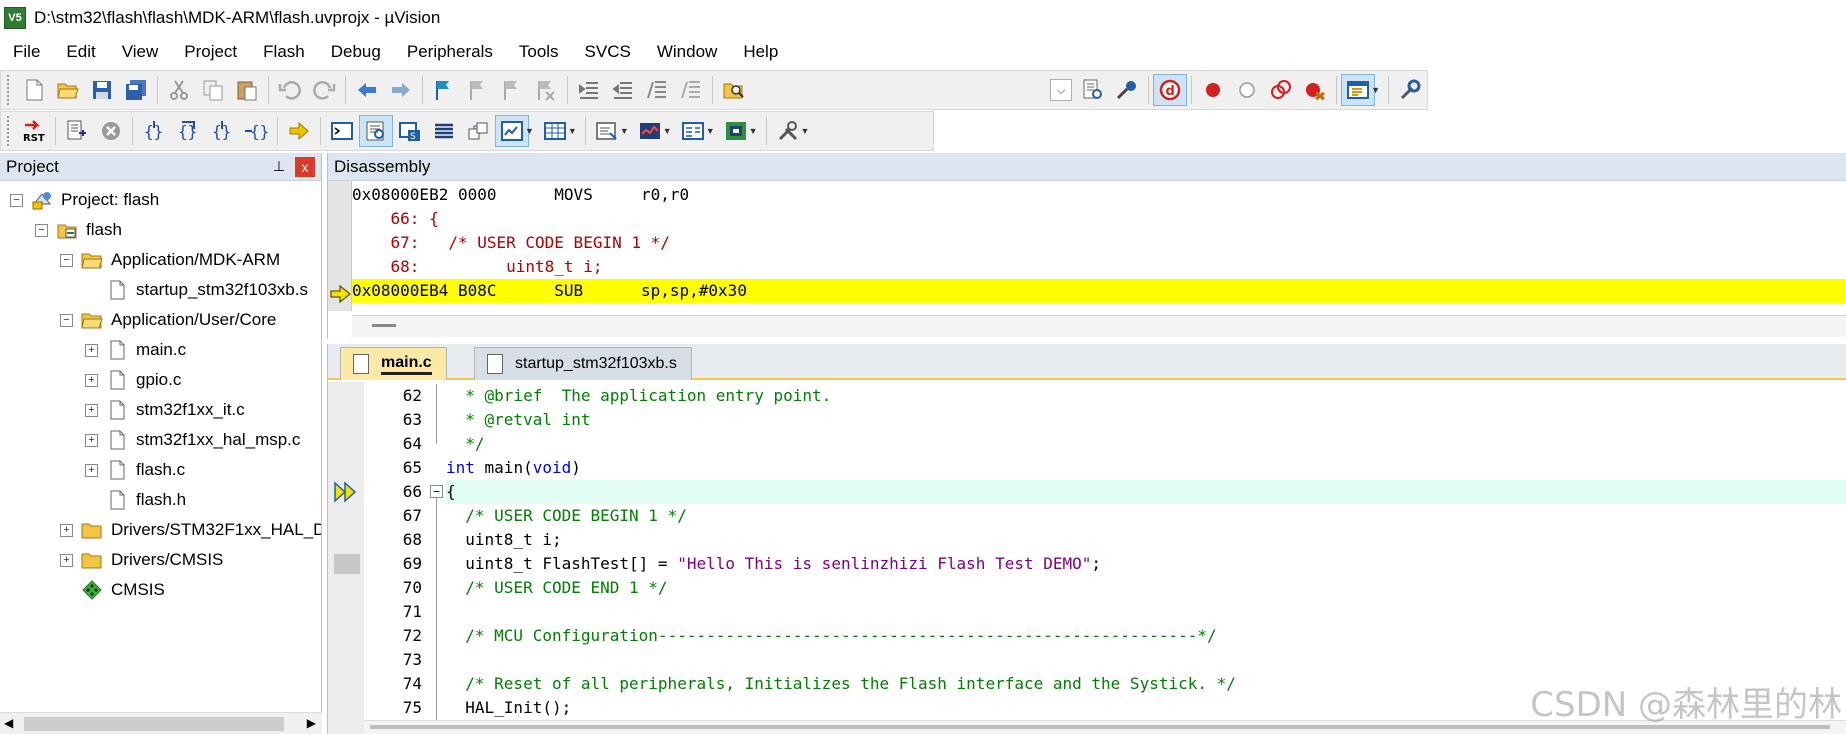  Describe the element at coordinates (760, 52) in the screenshot. I see `menu-help: Help` at that location.